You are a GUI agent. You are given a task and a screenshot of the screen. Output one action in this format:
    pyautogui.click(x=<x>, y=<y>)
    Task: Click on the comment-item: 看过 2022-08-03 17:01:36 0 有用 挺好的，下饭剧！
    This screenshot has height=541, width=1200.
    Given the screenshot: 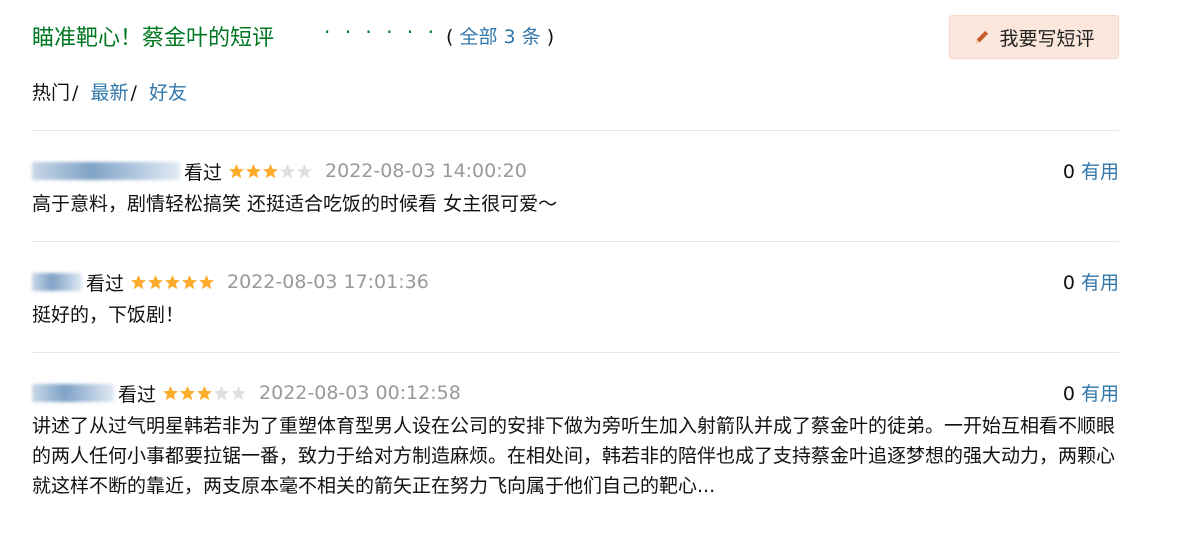 What is the action you would take?
    pyautogui.click(x=575, y=299)
    